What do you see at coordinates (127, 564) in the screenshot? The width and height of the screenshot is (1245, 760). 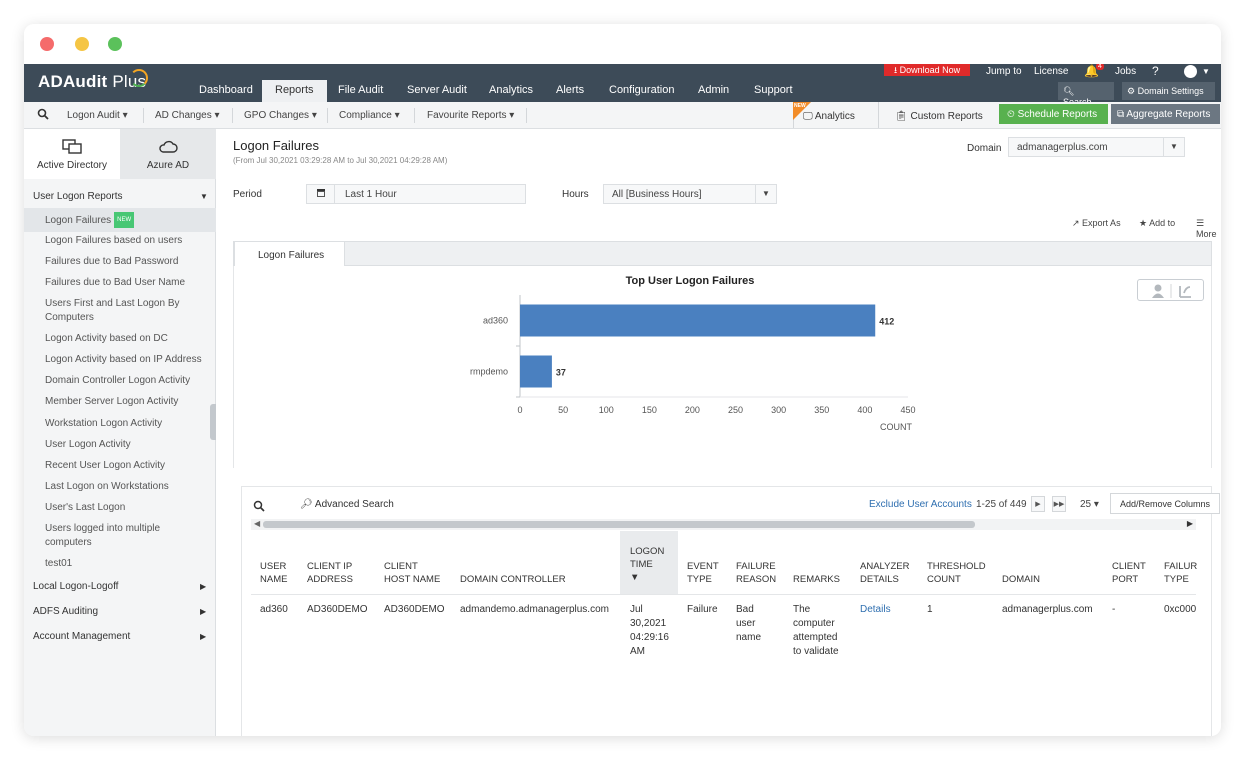 I see `sidebar-item: test01` at bounding box center [127, 564].